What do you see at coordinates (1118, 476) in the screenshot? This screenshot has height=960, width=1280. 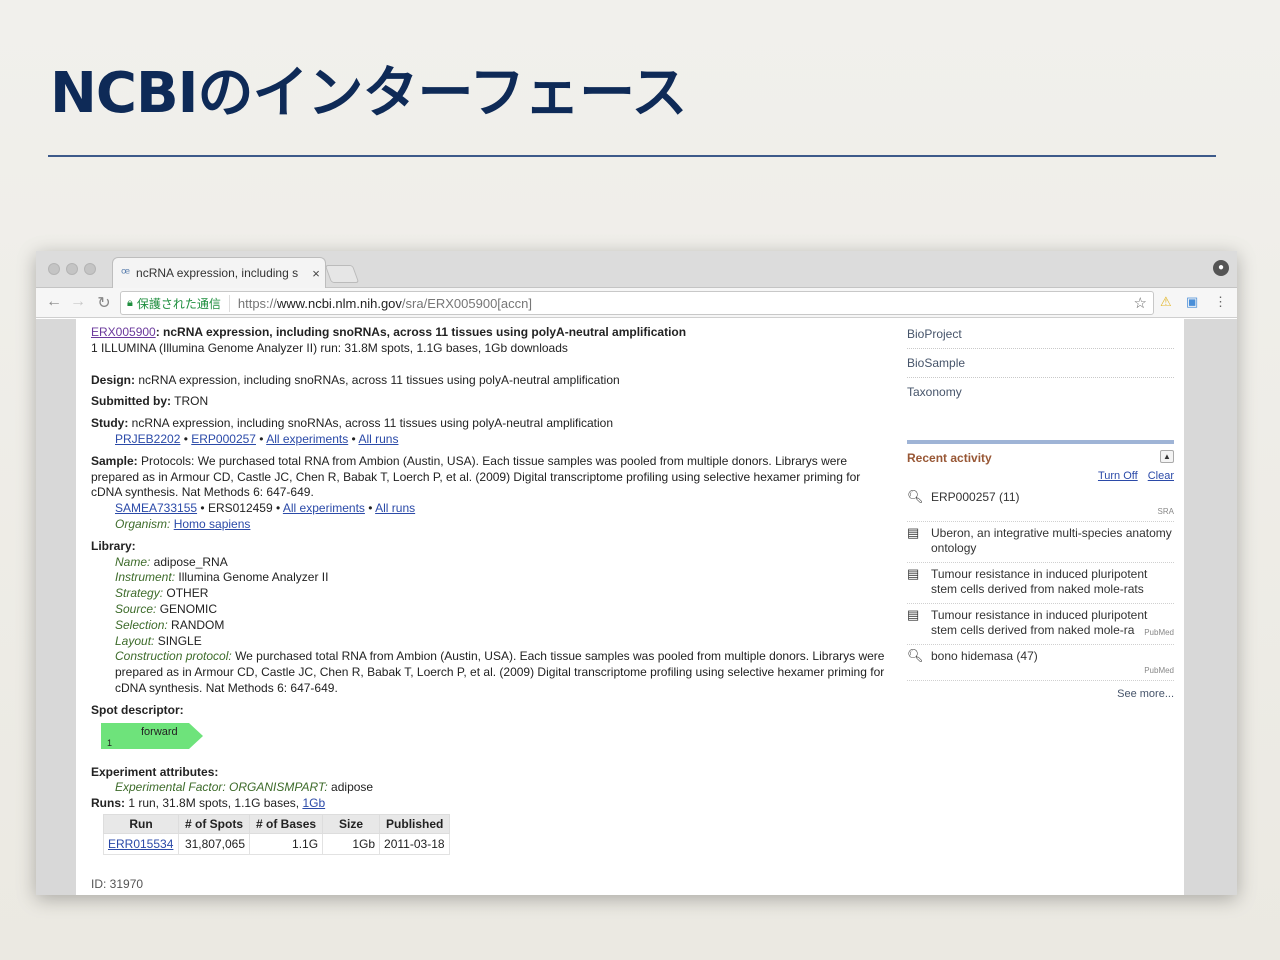 I see `turn-off-link: Turn Off` at bounding box center [1118, 476].